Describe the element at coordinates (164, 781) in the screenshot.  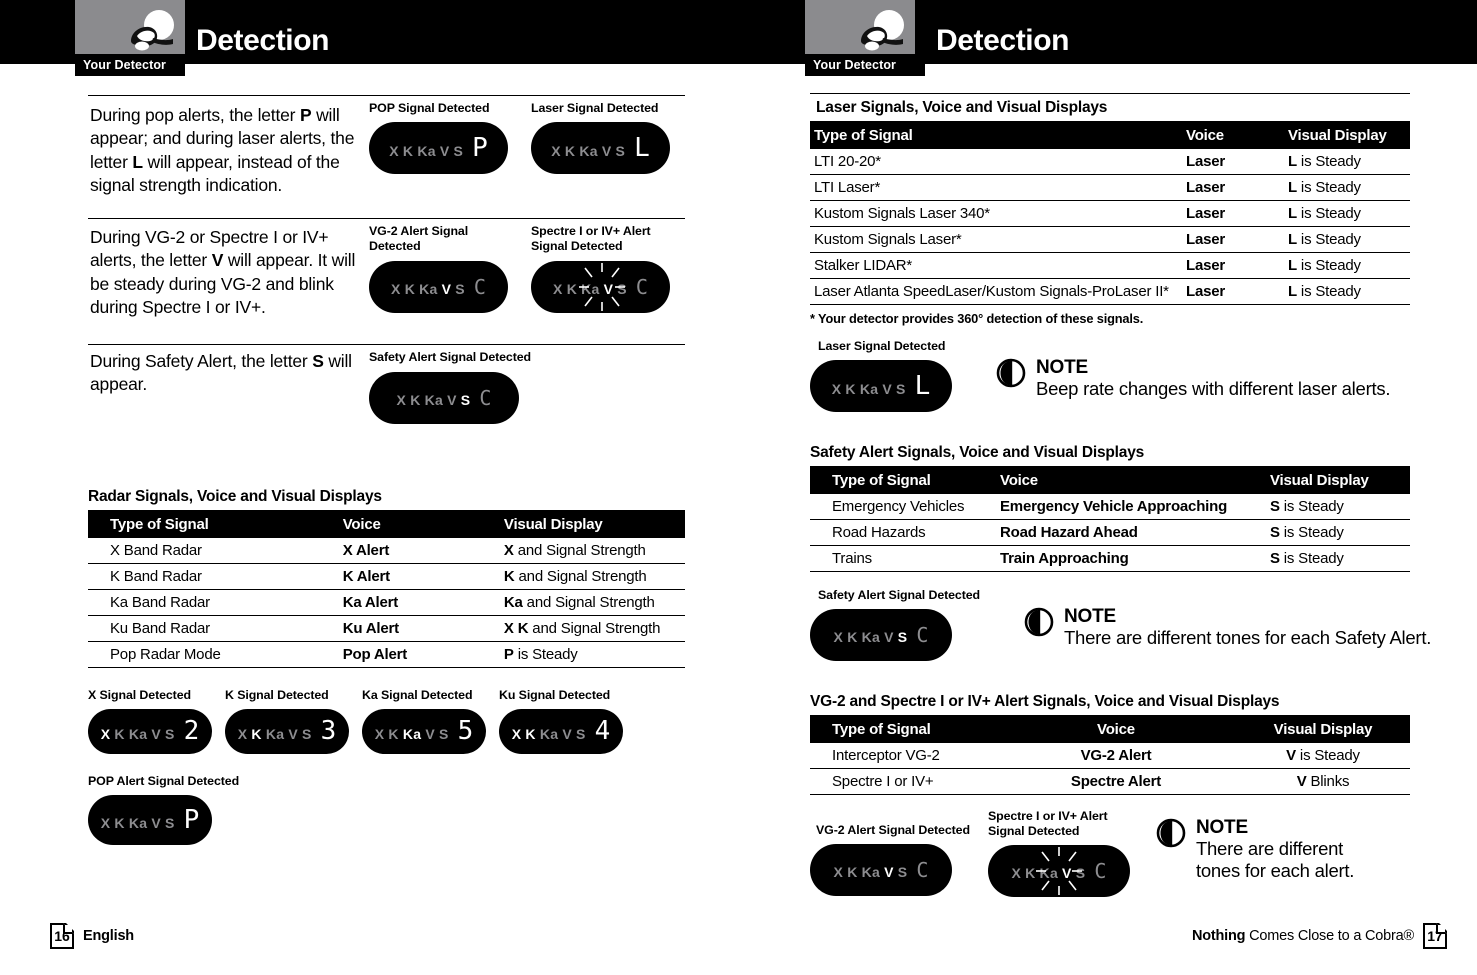
I see `display-caption: POP Alert Signal Detected` at that location.